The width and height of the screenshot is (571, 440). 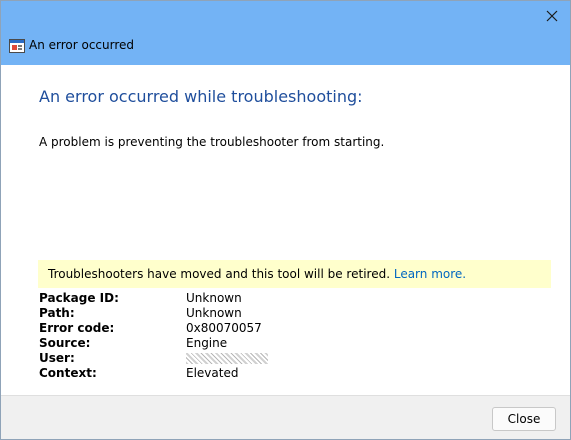 I want to click on learn-more-link: Learn more., so click(x=430, y=274).